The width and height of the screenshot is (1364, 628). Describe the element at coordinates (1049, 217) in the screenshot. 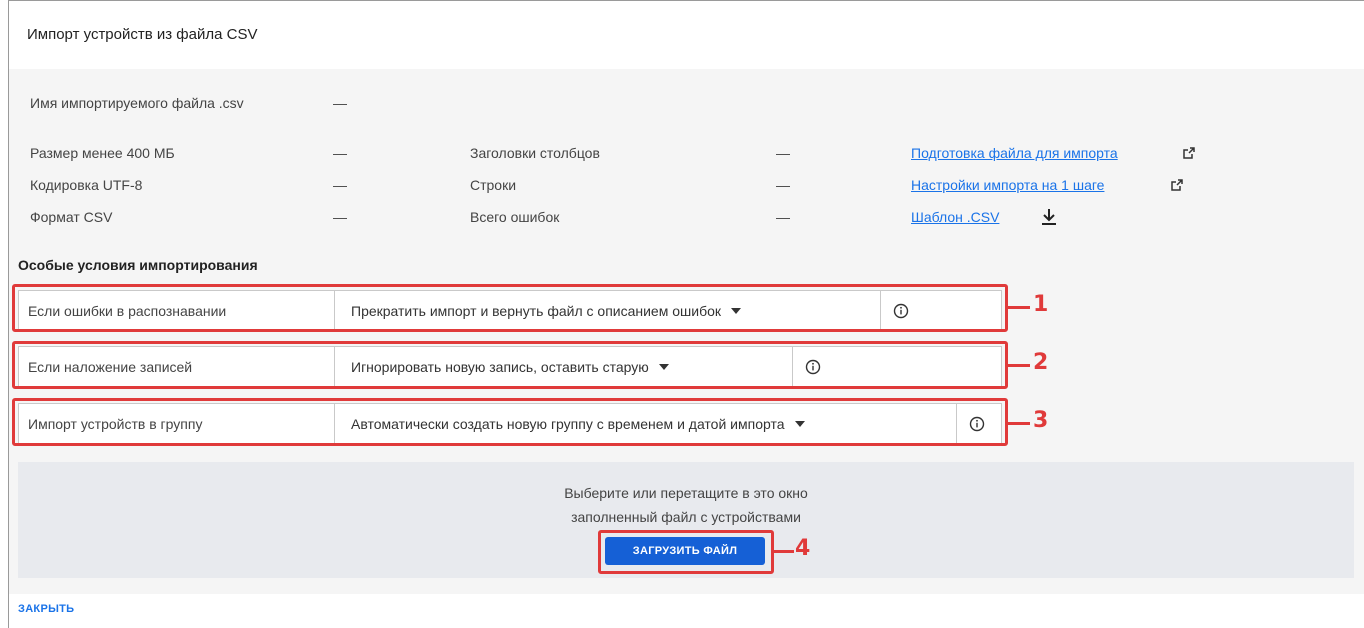

I see `download-icon` at that location.